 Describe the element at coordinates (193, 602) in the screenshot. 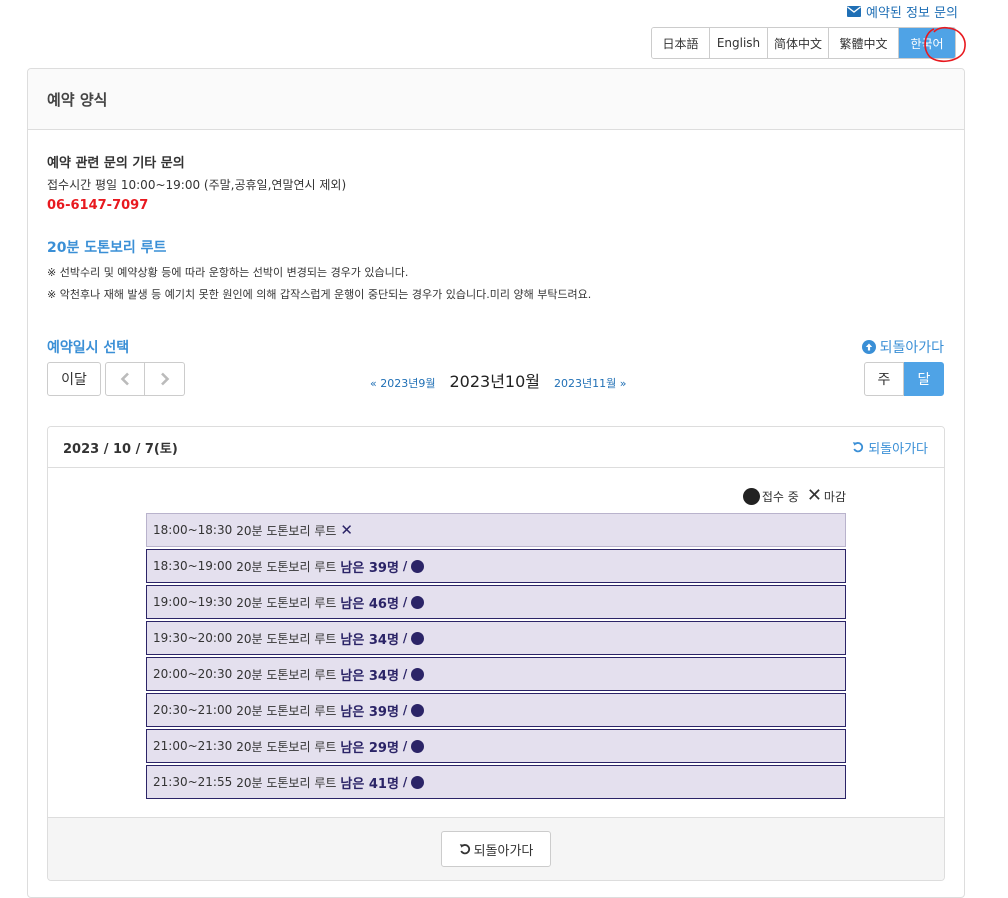

I see `slot-time: 19:00~19:30` at that location.